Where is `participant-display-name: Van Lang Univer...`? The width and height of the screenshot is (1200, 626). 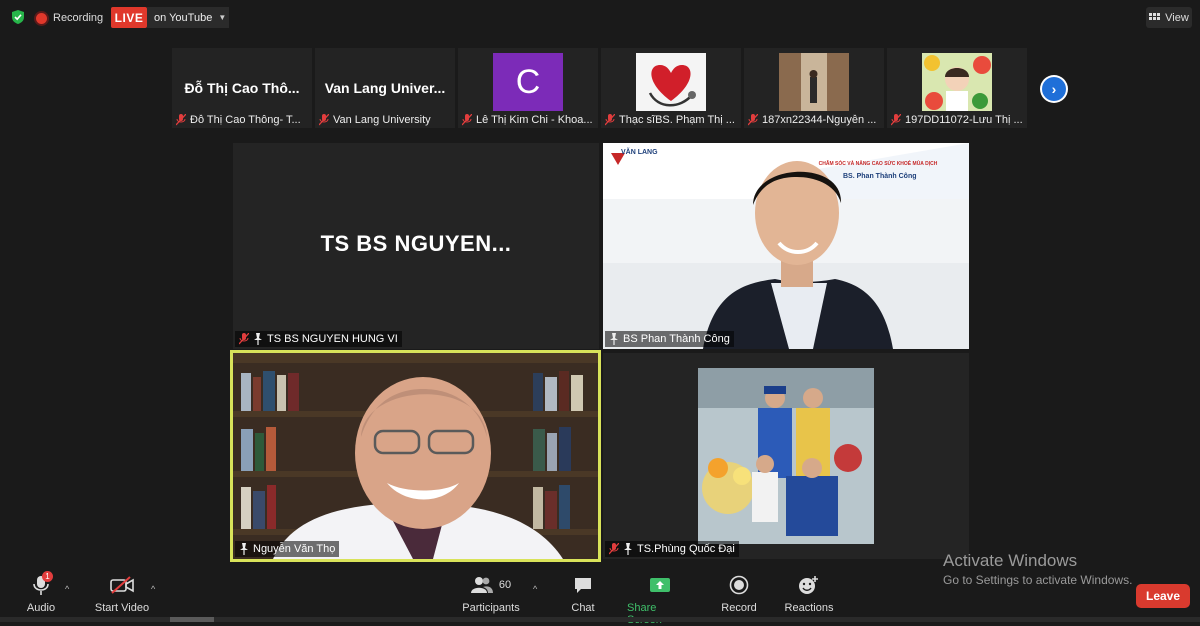
participant-display-name: Van Lang Univer... is located at coordinates (385, 88).